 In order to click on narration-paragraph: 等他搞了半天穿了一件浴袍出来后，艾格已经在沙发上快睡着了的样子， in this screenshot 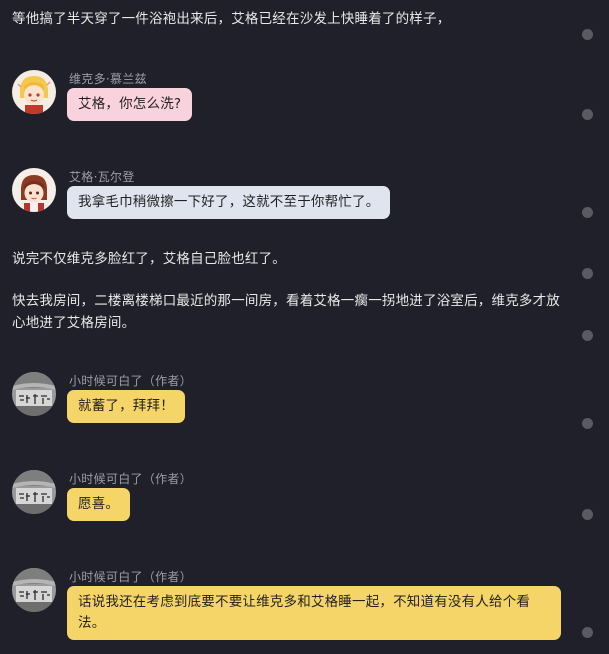, I will do `click(231, 19)`.